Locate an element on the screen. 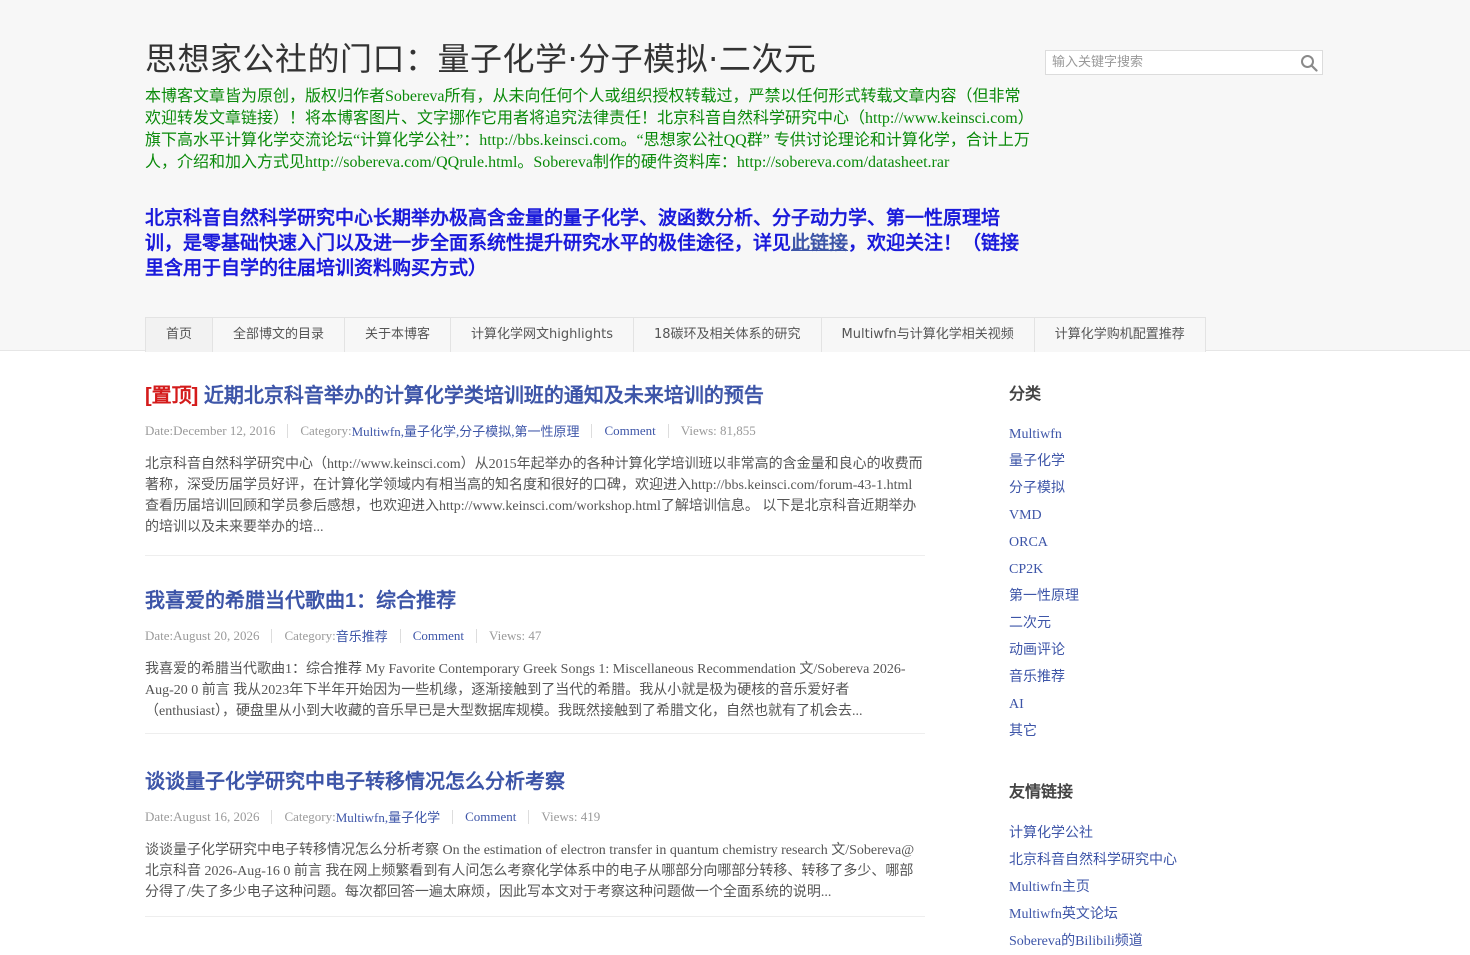 Image resolution: width=1470 pixels, height=955 pixels. friend-link-item: Multiwfn主页 is located at coordinates (1119, 887).